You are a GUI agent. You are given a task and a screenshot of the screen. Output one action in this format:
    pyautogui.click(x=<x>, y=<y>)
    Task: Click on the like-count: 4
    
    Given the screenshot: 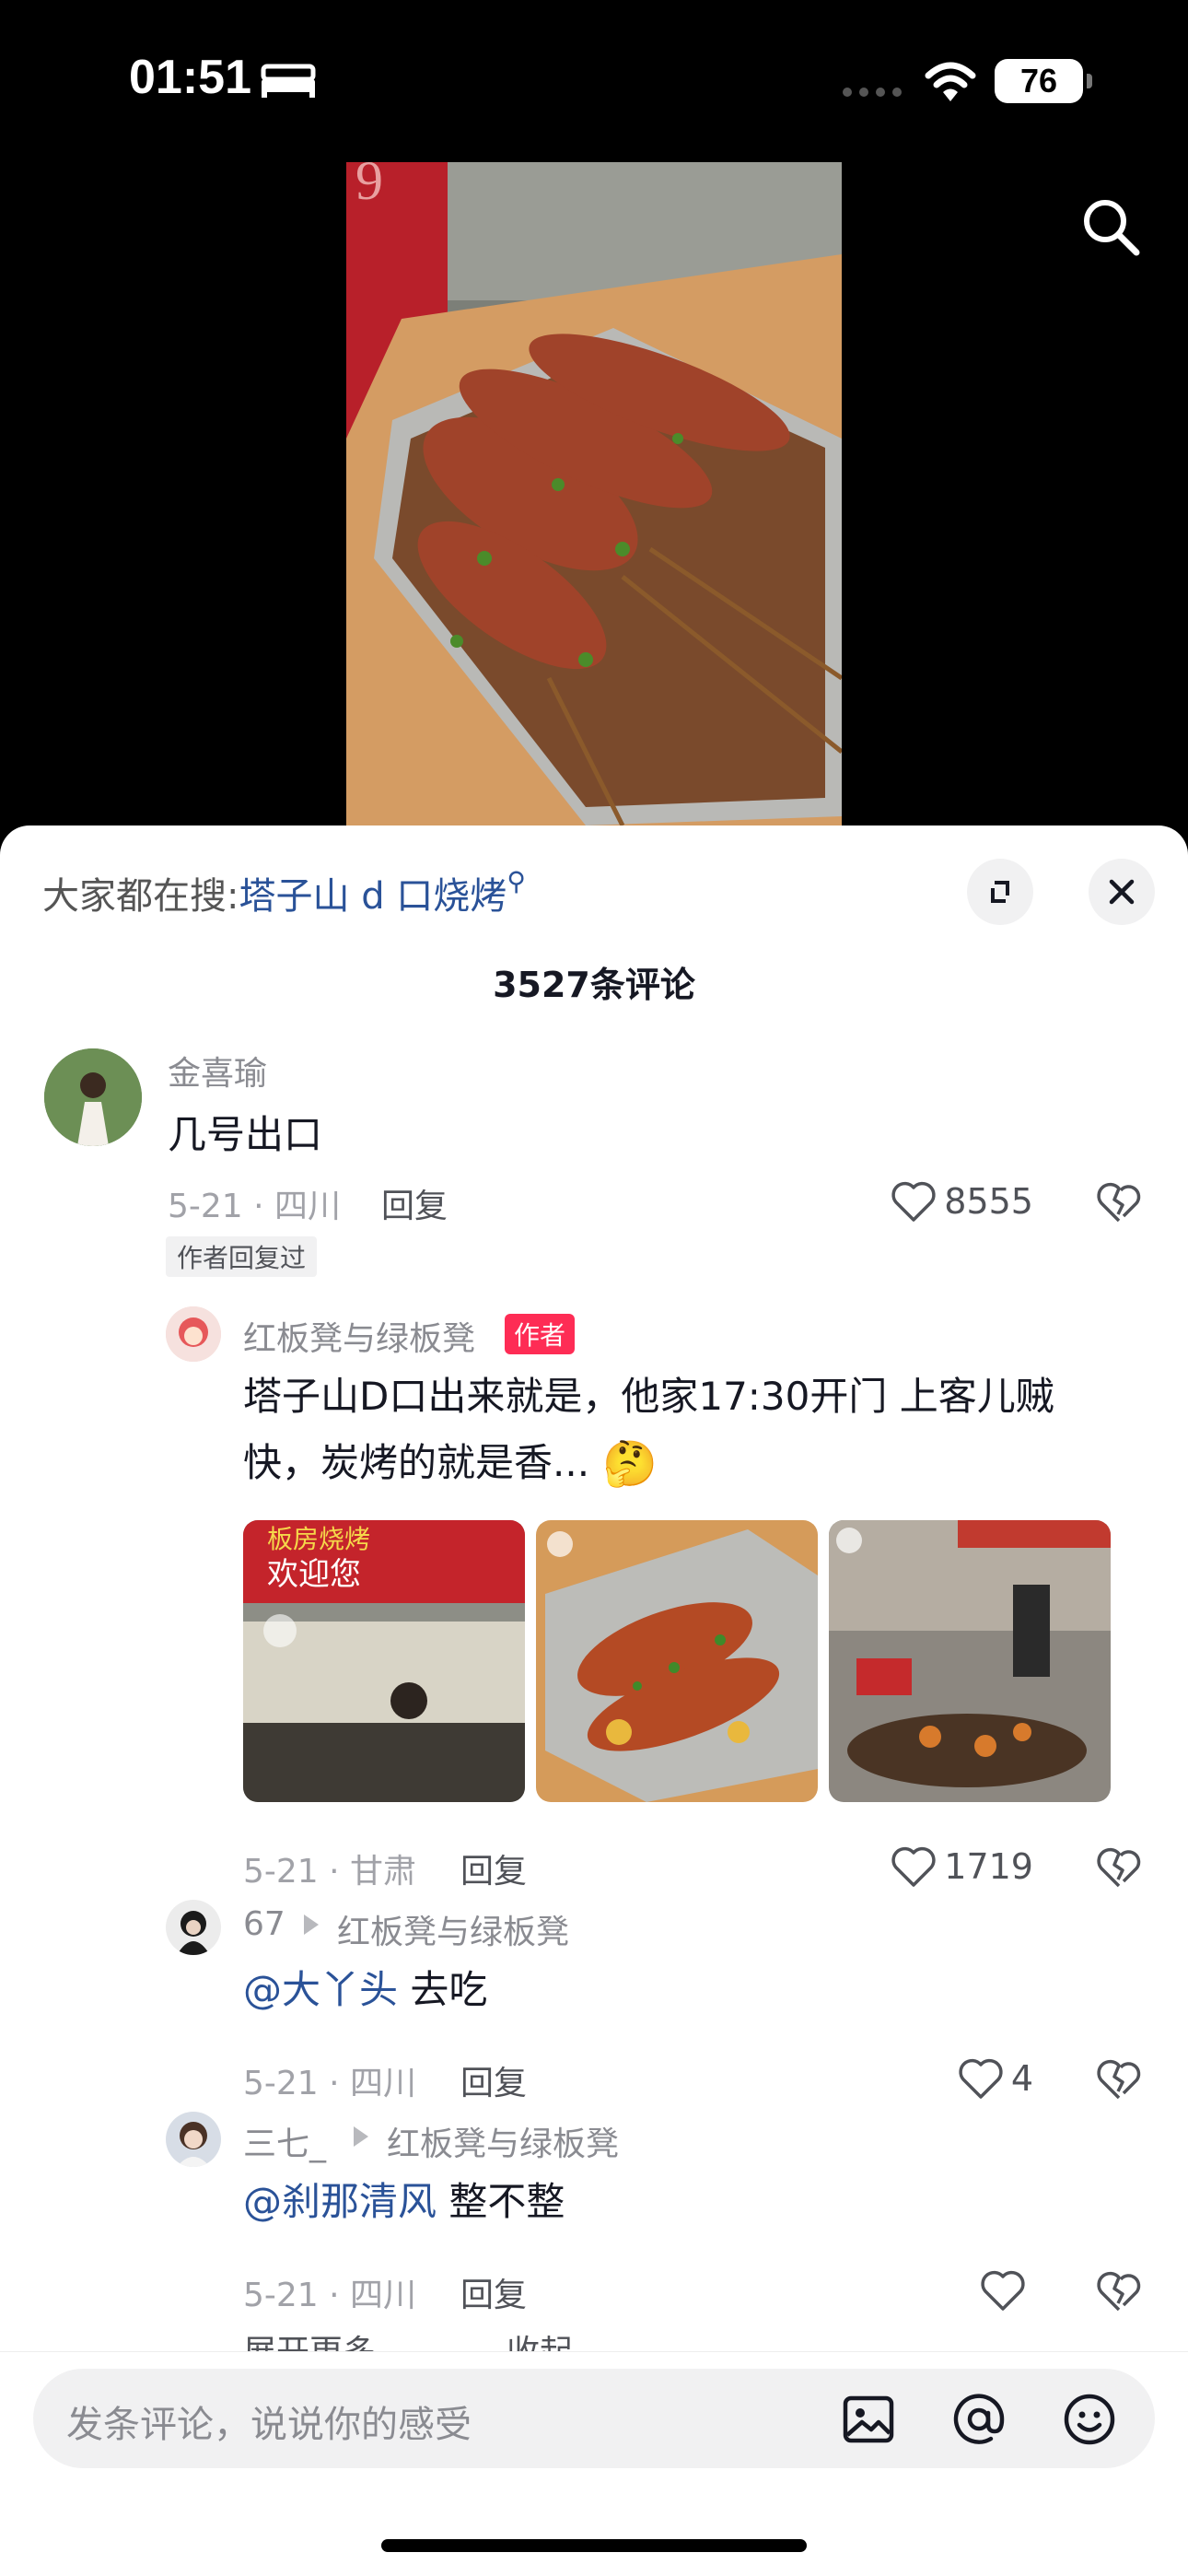 What is the action you would take?
    pyautogui.click(x=1021, y=2078)
    